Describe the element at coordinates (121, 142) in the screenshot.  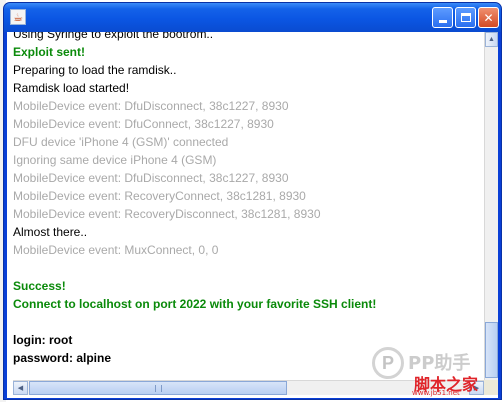
I see `log-line: DFU device 'iPhone 4 (GSM)' connected` at that location.